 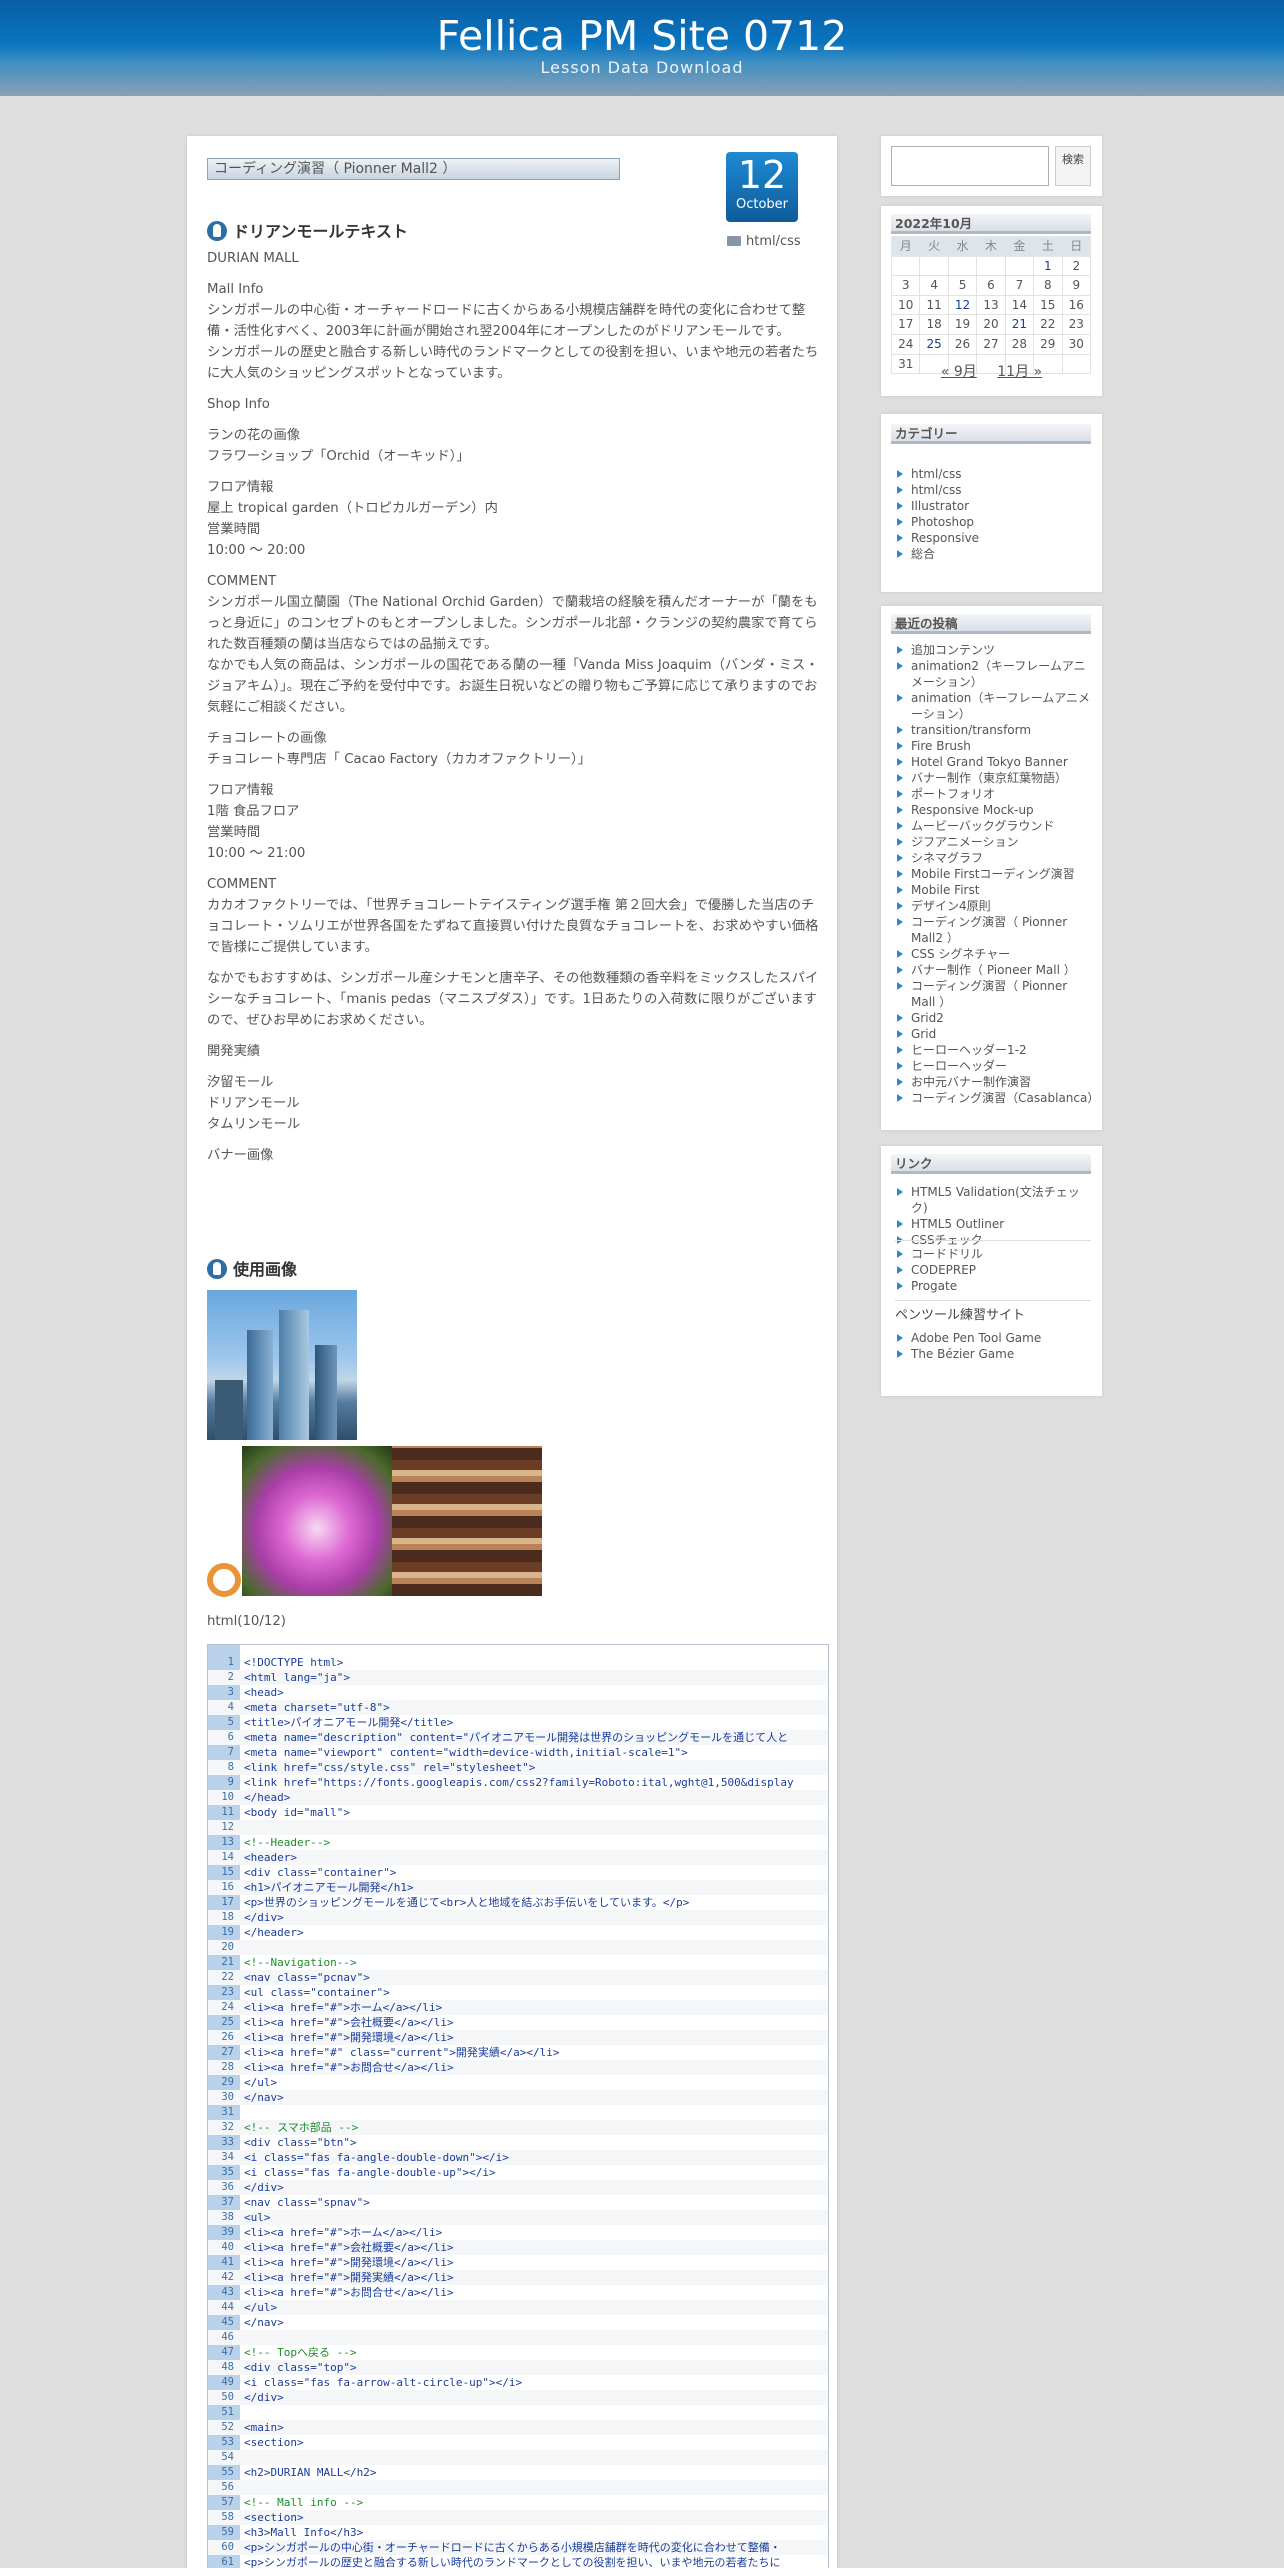 What do you see at coordinates (1019, 246) in the screenshot?
I see `calendar-weekday: 金` at bounding box center [1019, 246].